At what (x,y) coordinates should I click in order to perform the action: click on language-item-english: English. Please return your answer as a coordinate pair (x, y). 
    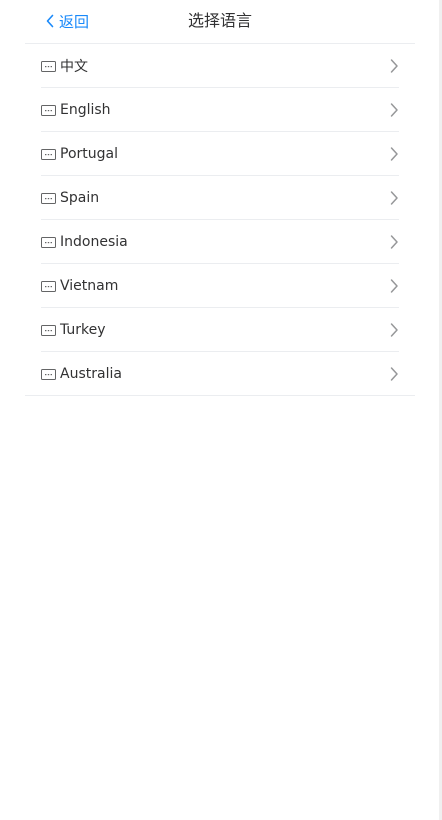
    Looking at the image, I should click on (220, 110).